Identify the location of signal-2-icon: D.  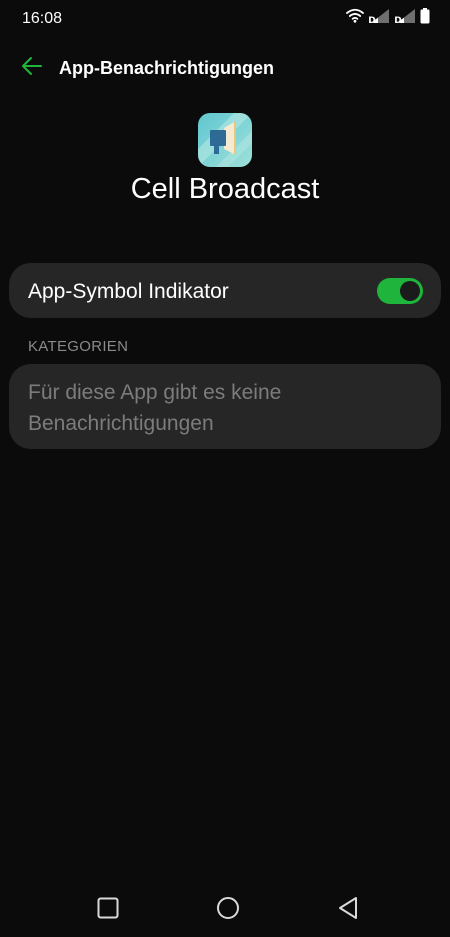
(405, 18).